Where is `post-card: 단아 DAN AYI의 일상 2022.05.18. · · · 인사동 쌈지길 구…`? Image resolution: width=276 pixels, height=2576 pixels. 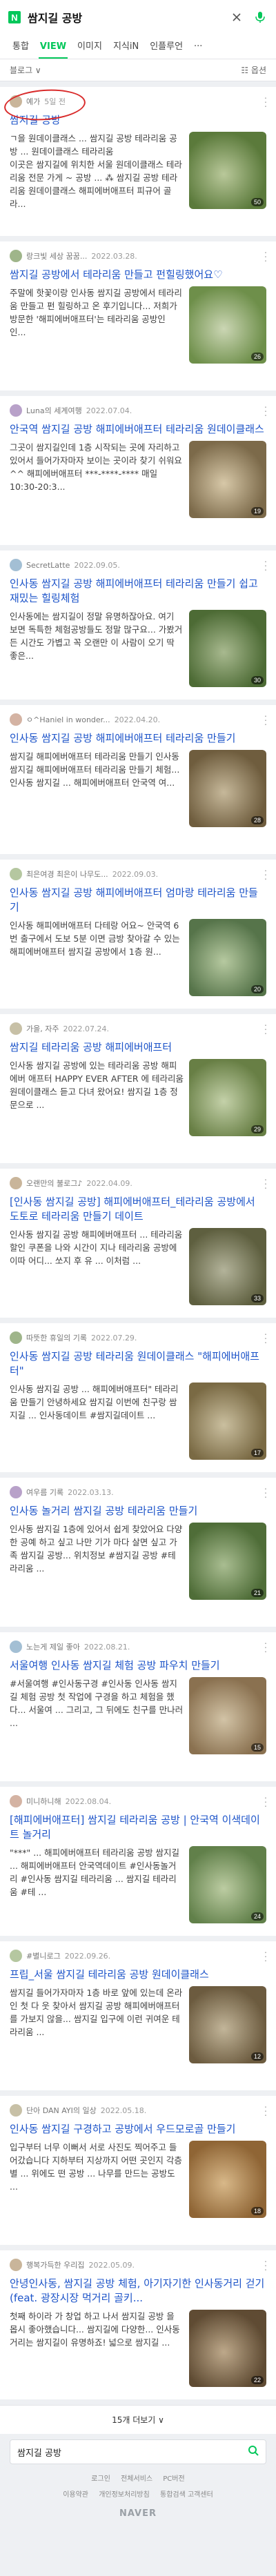 post-card: 단아 DAN AYI의 일상 2022.05.18. · · · 인사동 쌈지길 구… is located at coordinates (138, 2170).